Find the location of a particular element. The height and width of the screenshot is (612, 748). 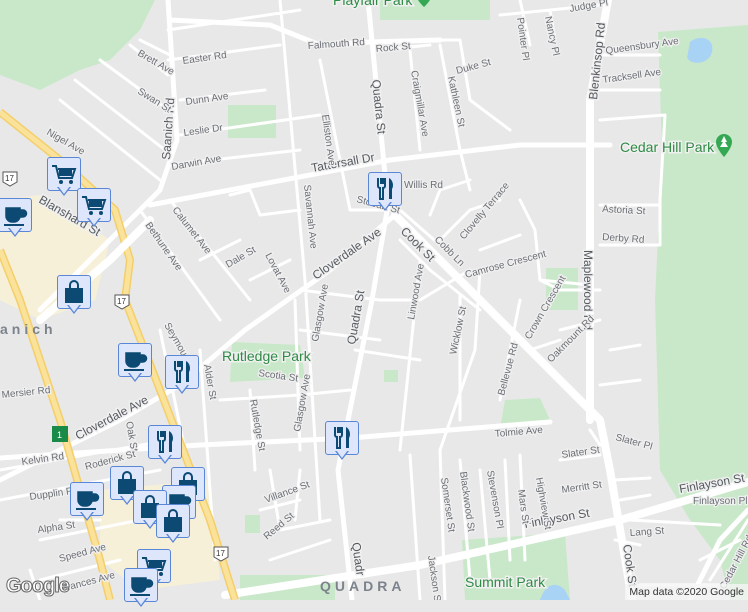

google-logo: Google is located at coordinates (38, 586).